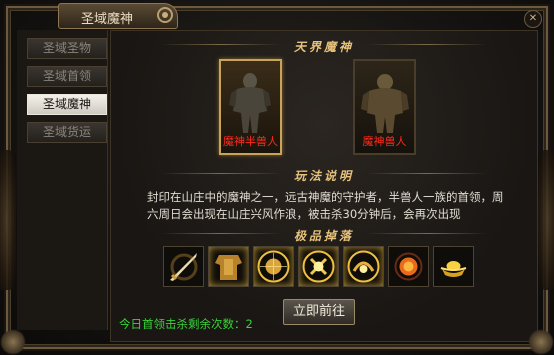 Image resolution: width=554 pixels, height=355 pixels. I want to click on sidebar-item-cargo: 圣域货运, so click(67, 132).